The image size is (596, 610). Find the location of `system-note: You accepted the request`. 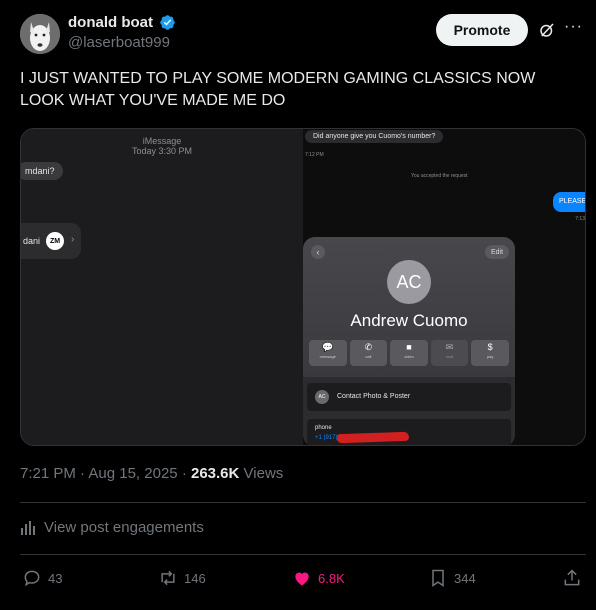

system-note: You accepted the request is located at coordinates (439, 176).